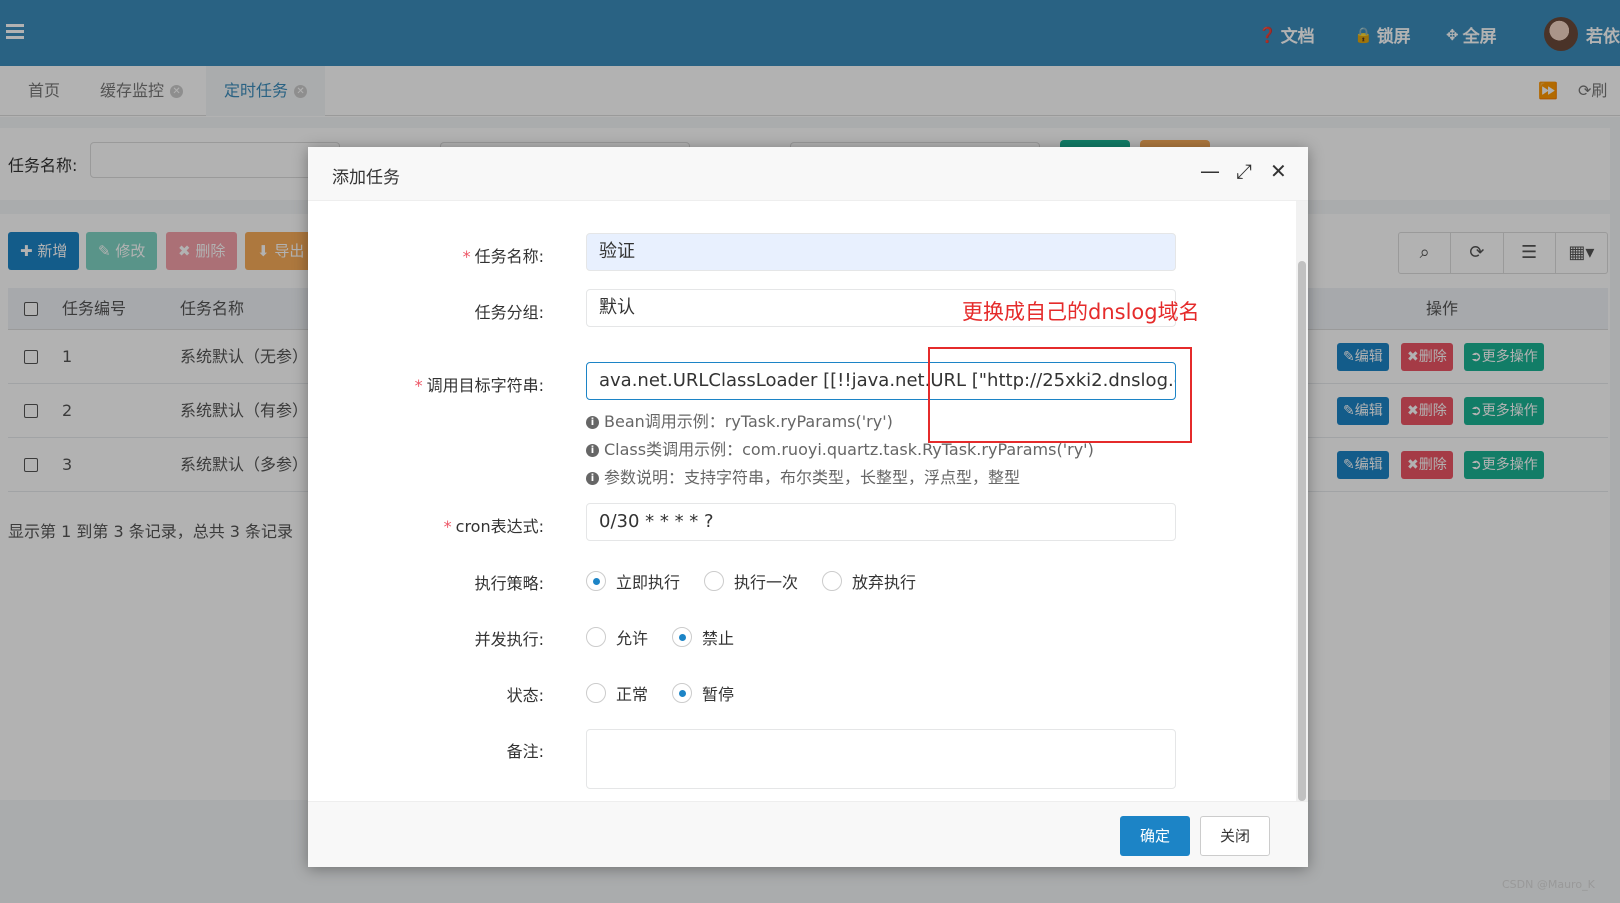 This screenshot has width=1620, height=903. Describe the element at coordinates (1244, 171) in the screenshot. I see `maximize-icon: ⤢` at that location.